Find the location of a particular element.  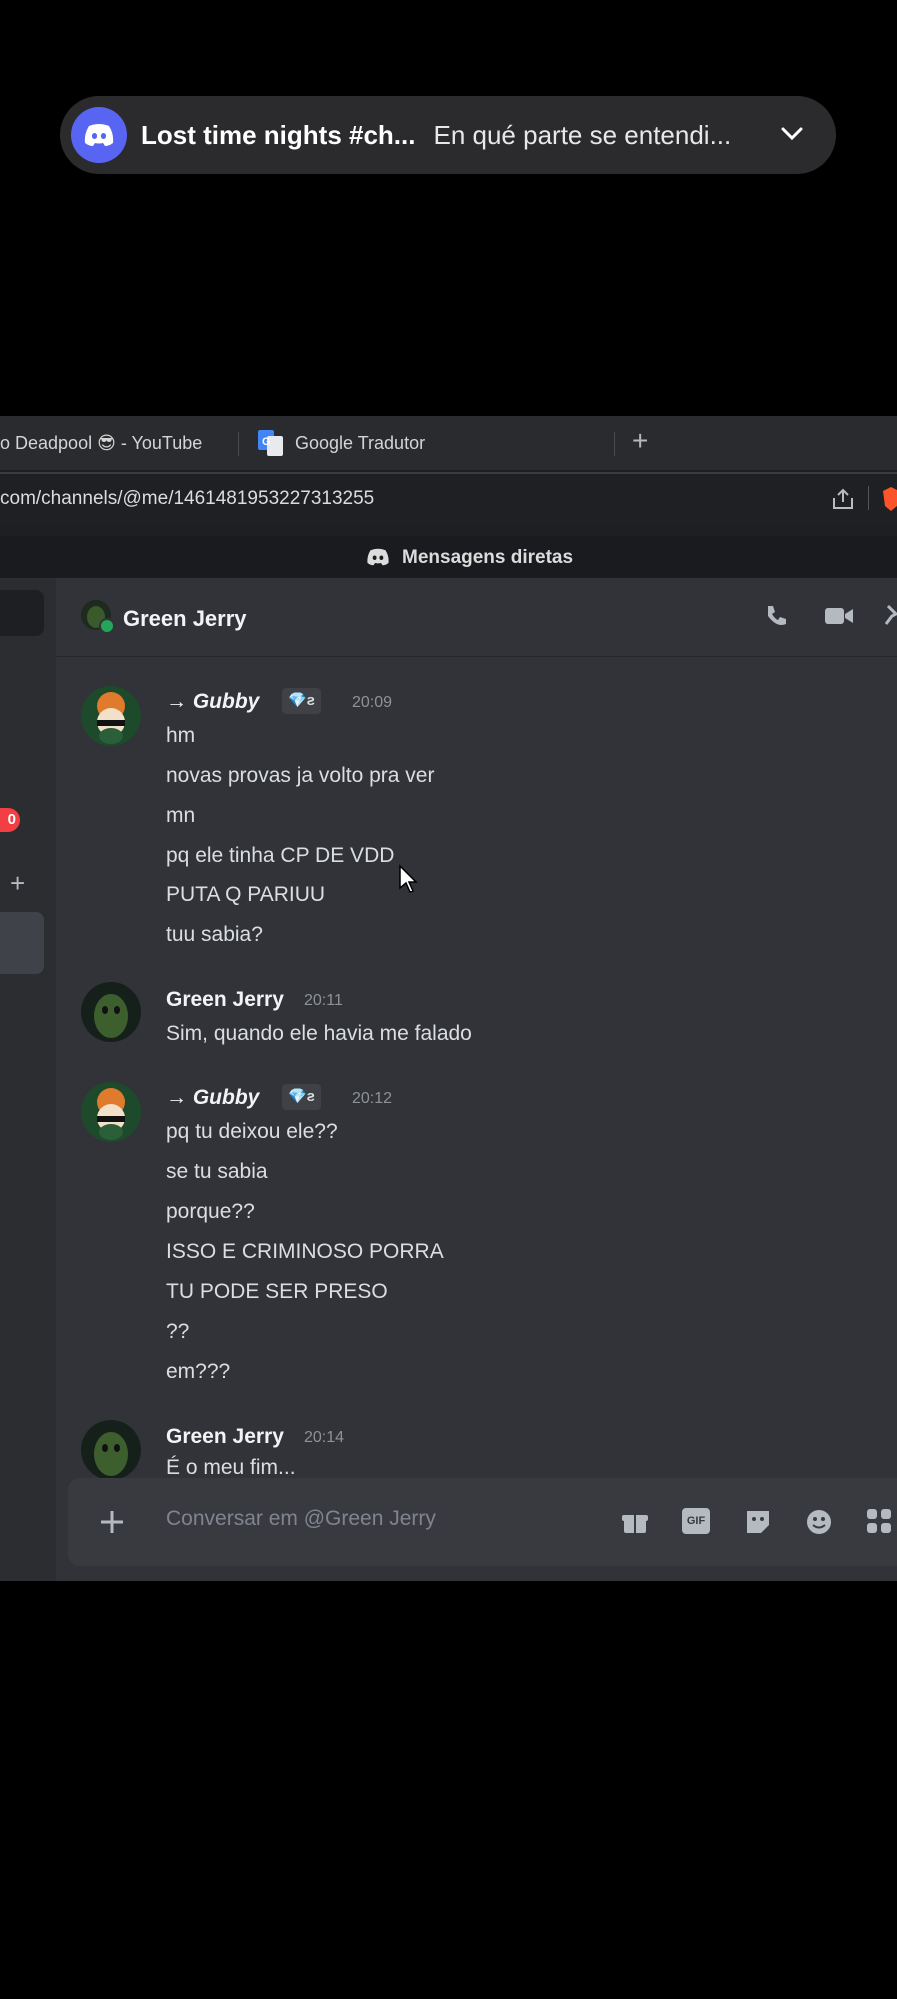

message-timestamp: 20:14 is located at coordinates (324, 1437).